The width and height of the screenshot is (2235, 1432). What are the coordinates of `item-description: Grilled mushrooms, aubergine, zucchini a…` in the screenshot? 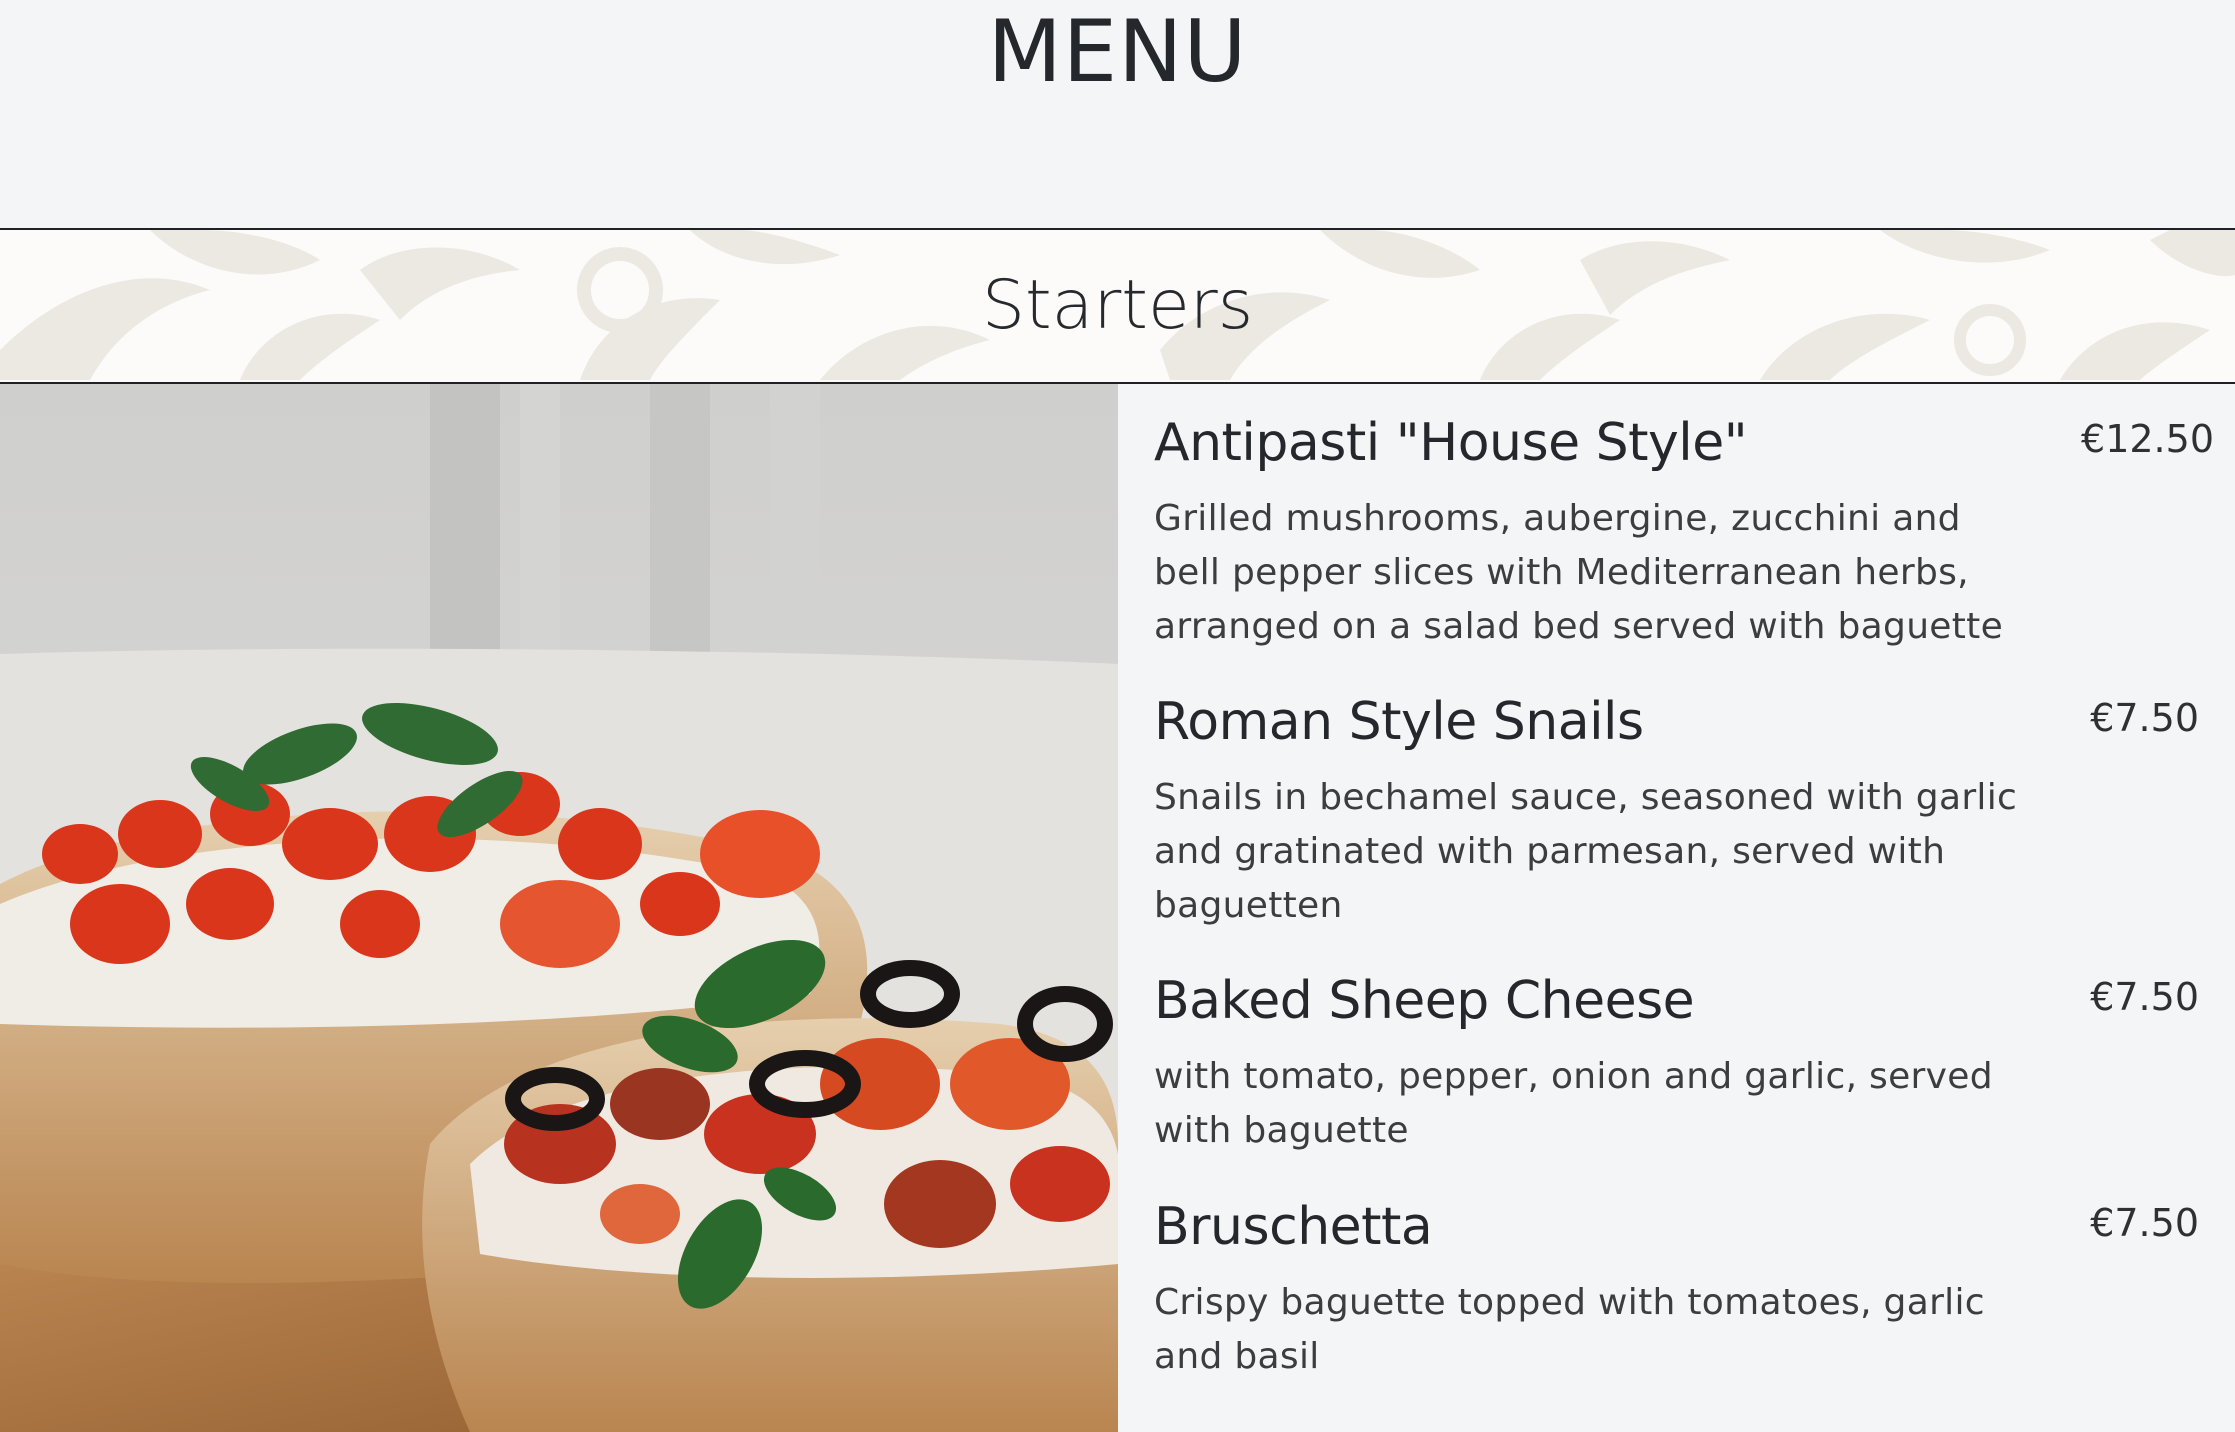 It's located at (1579, 572).